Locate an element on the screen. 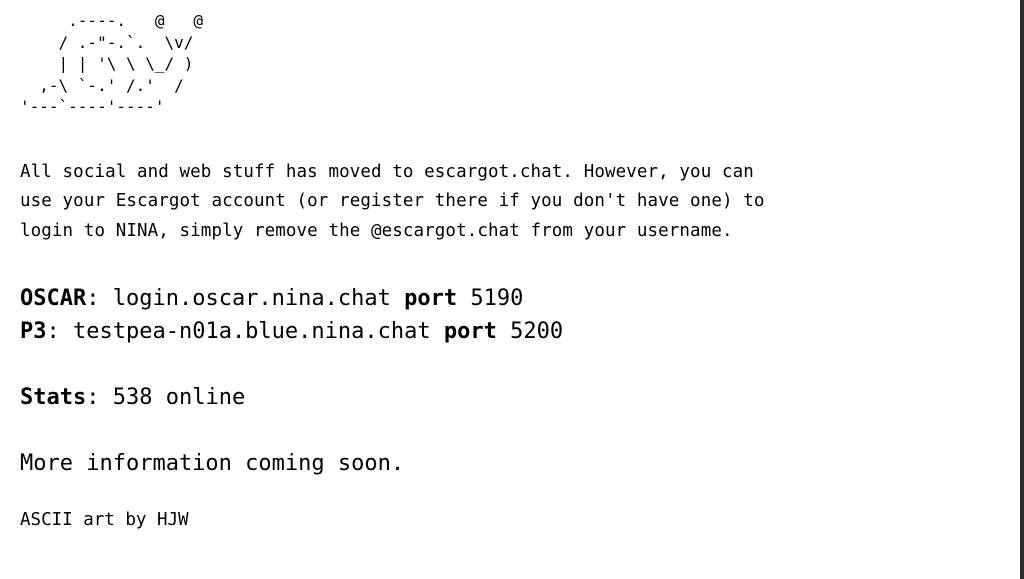  server-oscar-port-word: port is located at coordinates (431, 298).